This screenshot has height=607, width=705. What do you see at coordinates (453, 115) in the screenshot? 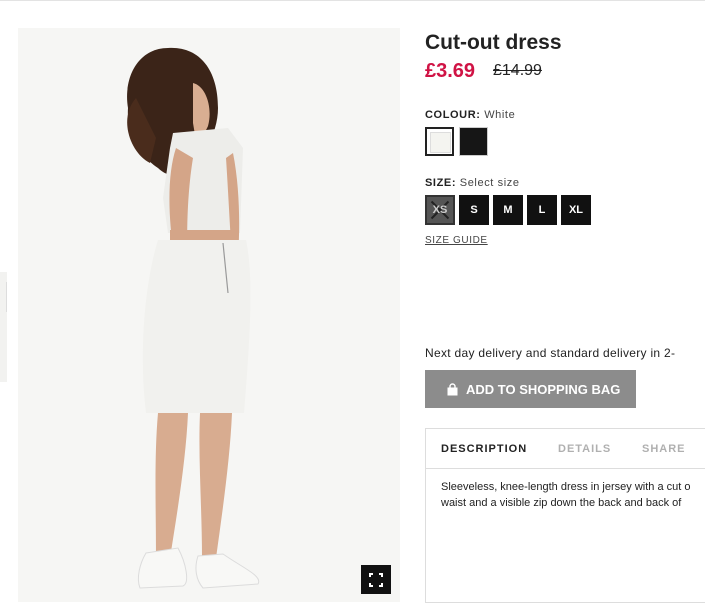
I see `colour-label-text: COLOUR:` at bounding box center [453, 115].